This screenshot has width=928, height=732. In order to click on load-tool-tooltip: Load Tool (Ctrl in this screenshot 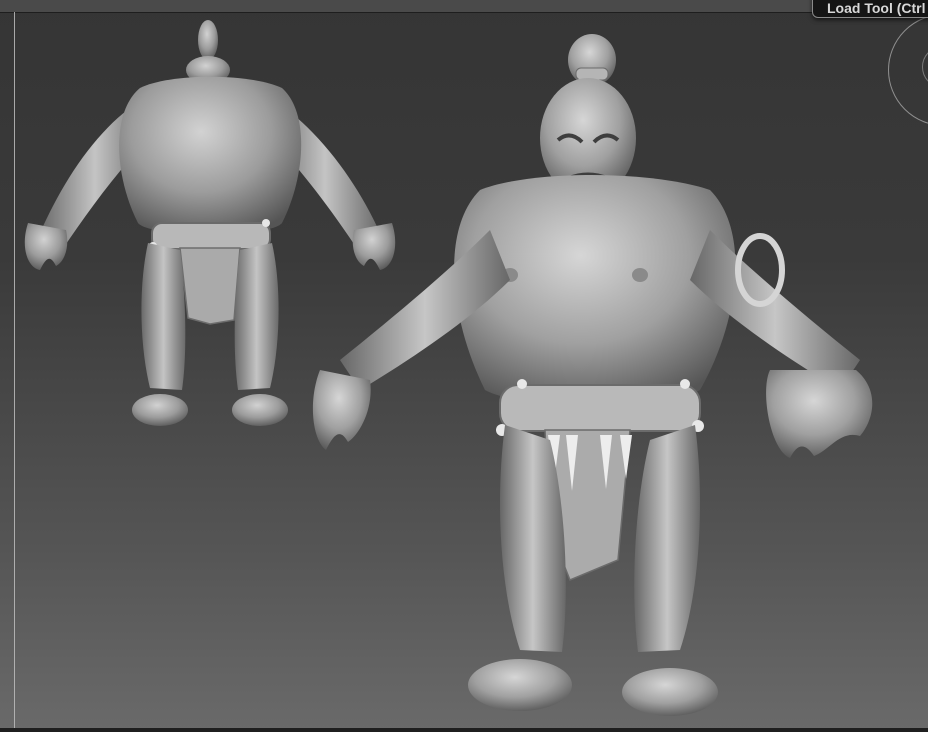, I will do `click(870, 9)`.